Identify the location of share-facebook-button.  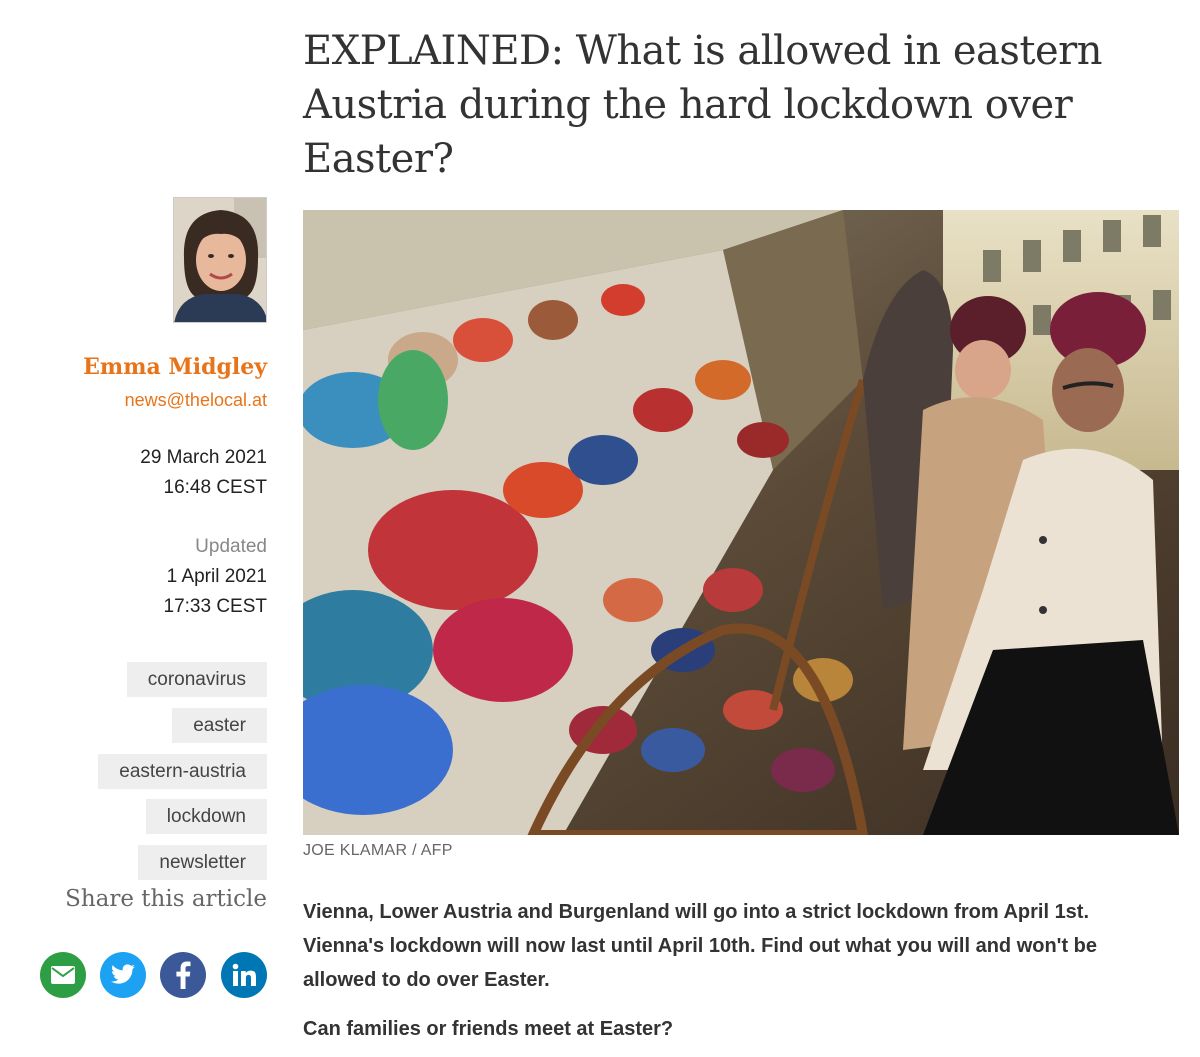
(183, 975).